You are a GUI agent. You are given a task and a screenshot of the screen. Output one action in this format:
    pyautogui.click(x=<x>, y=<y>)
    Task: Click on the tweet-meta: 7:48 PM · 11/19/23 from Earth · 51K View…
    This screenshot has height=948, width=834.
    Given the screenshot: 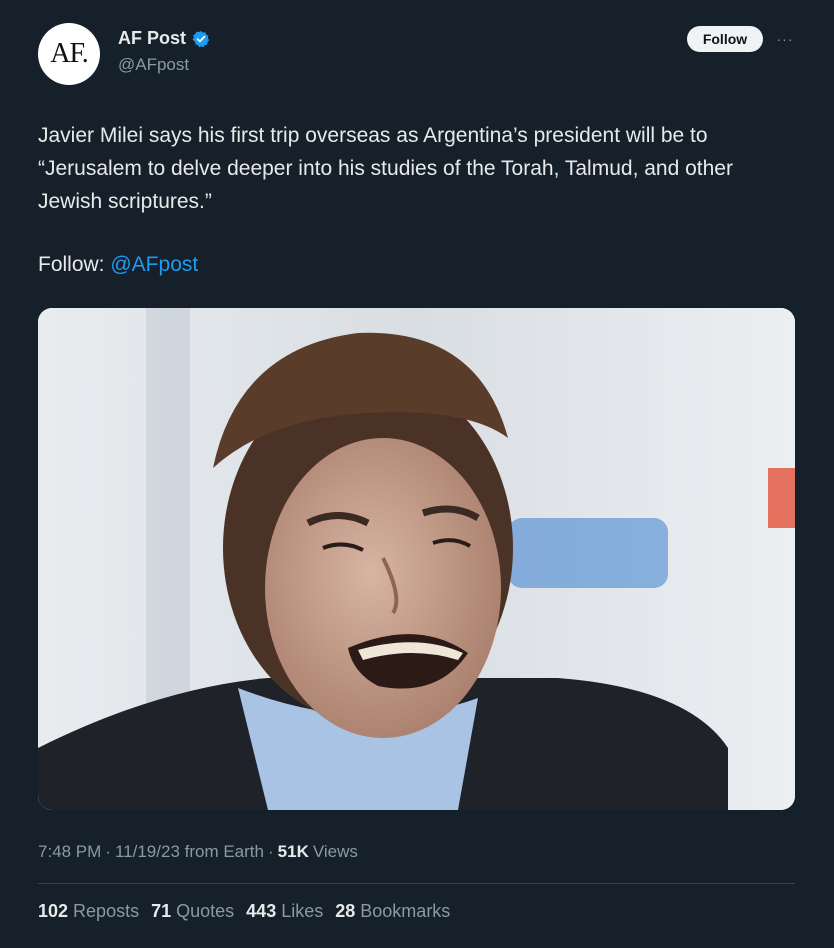 What is the action you would take?
    pyautogui.click(x=198, y=852)
    